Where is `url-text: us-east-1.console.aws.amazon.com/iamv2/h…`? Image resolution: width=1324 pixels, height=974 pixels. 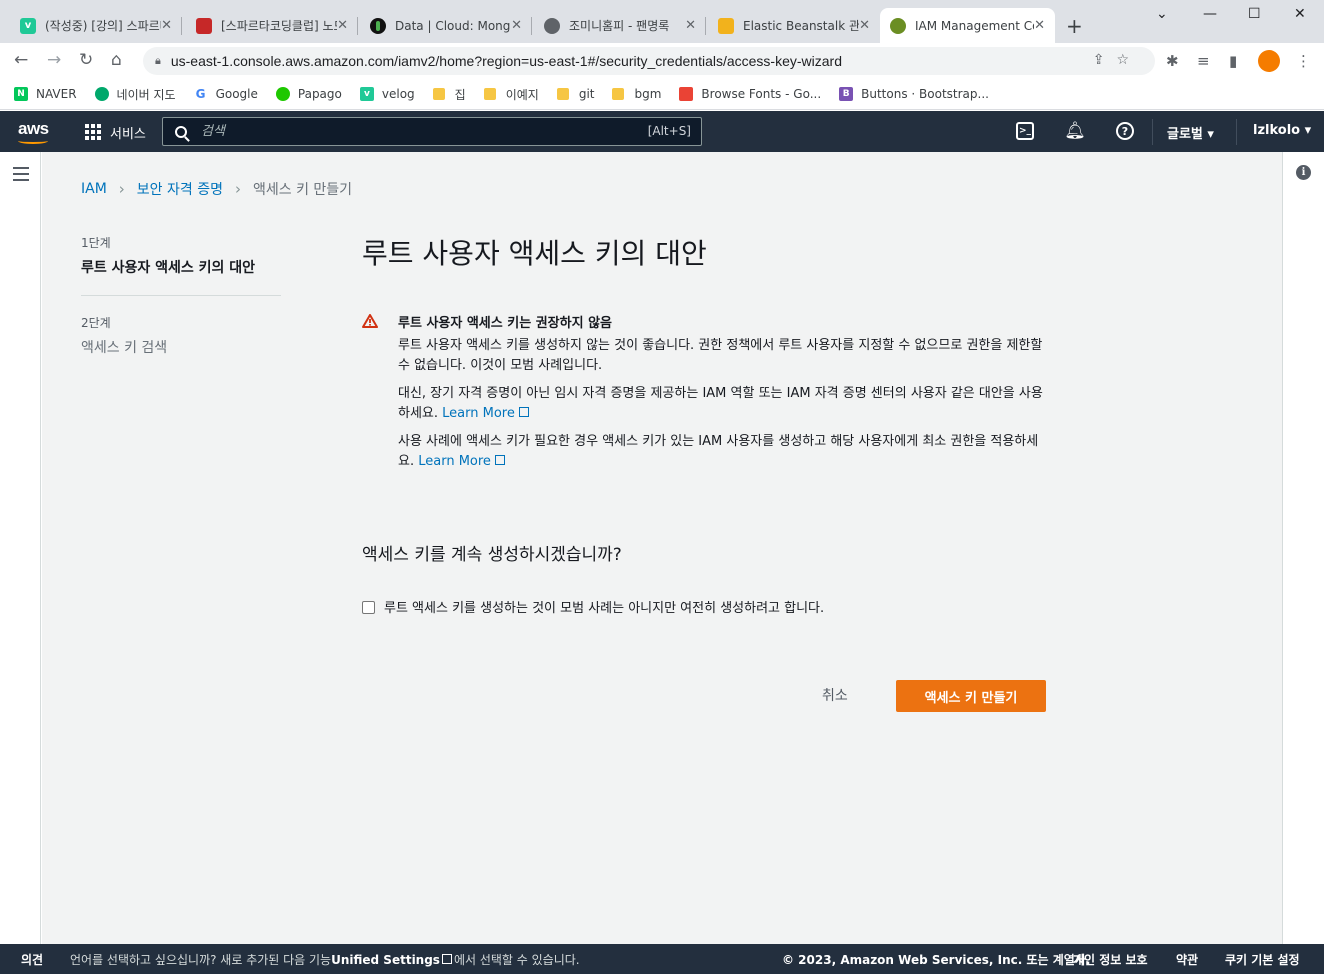
url-text: us-east-1.console.aws.amazon.com/iamv2/h… is located at coordinates (506, 61).